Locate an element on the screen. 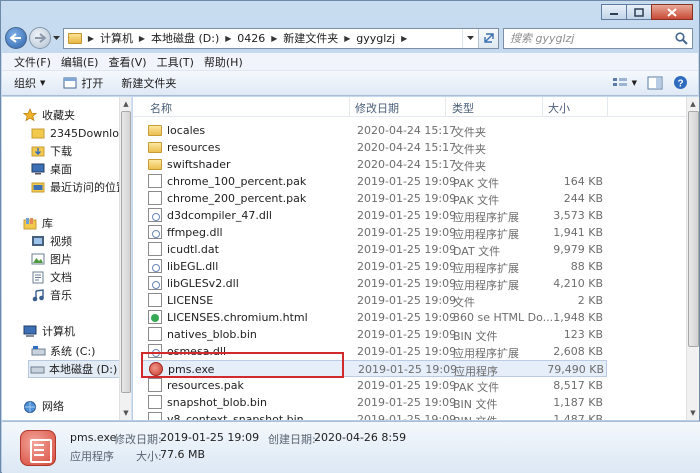  breadcrumb-item: 计算机 is located at coordinates (116, 38).